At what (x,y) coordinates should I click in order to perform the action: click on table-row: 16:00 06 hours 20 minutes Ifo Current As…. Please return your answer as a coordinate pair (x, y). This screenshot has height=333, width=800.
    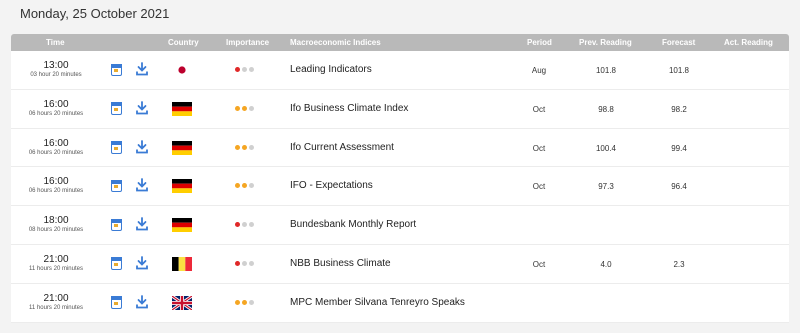
    Looking at the image, I should click on (400, 148).